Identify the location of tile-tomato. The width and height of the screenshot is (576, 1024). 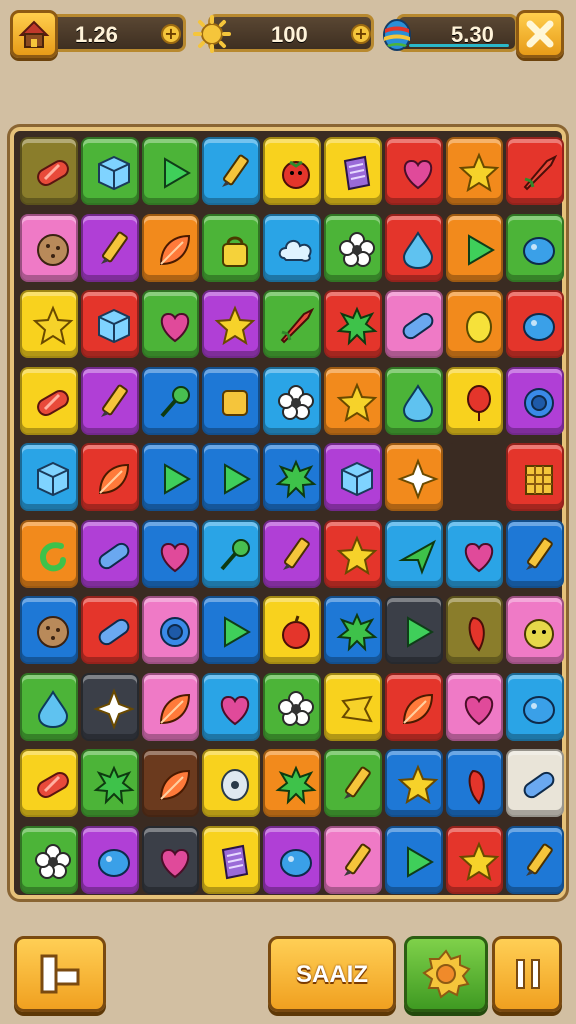
(292, 171).